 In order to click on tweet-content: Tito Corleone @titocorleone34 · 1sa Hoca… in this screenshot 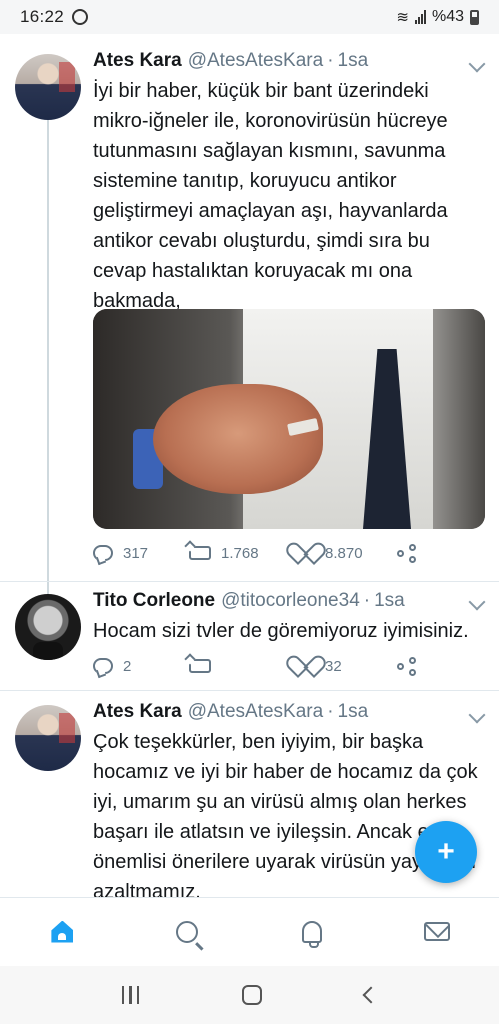, I will do `click(288, 618)`.